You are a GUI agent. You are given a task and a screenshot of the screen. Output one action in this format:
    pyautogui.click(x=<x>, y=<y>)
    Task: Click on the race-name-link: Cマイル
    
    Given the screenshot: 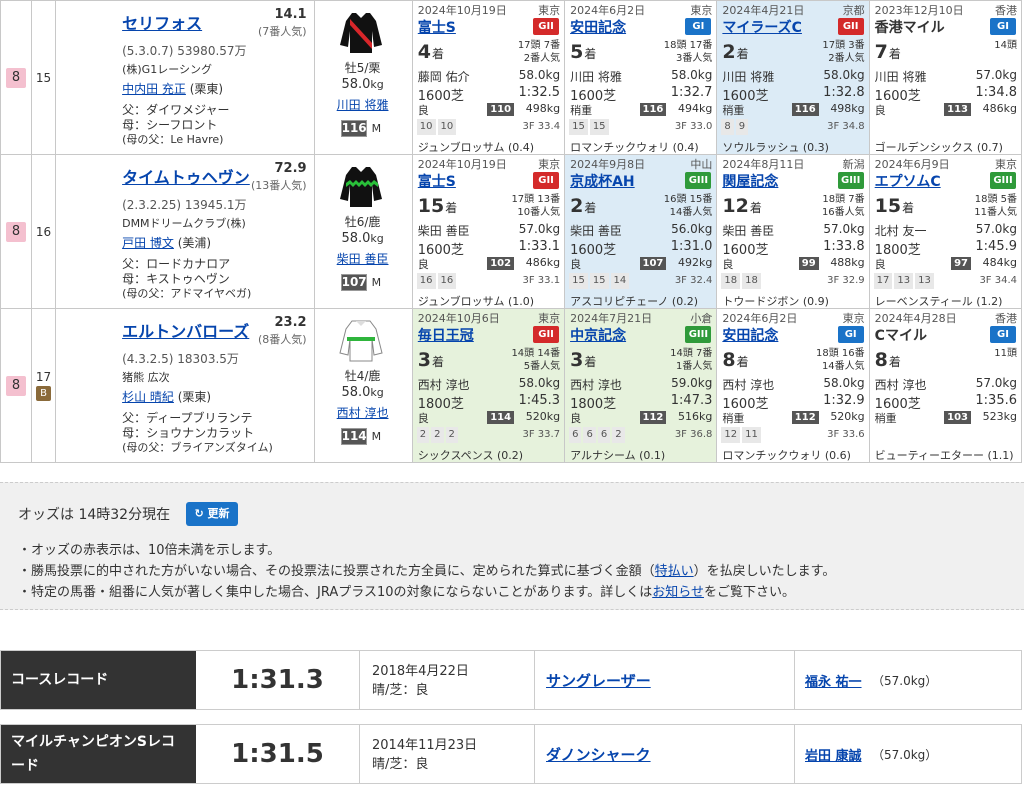 What is the action you would take?
    pyautogui.click(x=900, y=336)
    